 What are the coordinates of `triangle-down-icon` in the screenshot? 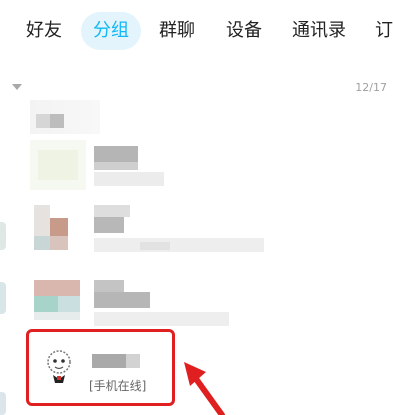 It's located at (17, 87).